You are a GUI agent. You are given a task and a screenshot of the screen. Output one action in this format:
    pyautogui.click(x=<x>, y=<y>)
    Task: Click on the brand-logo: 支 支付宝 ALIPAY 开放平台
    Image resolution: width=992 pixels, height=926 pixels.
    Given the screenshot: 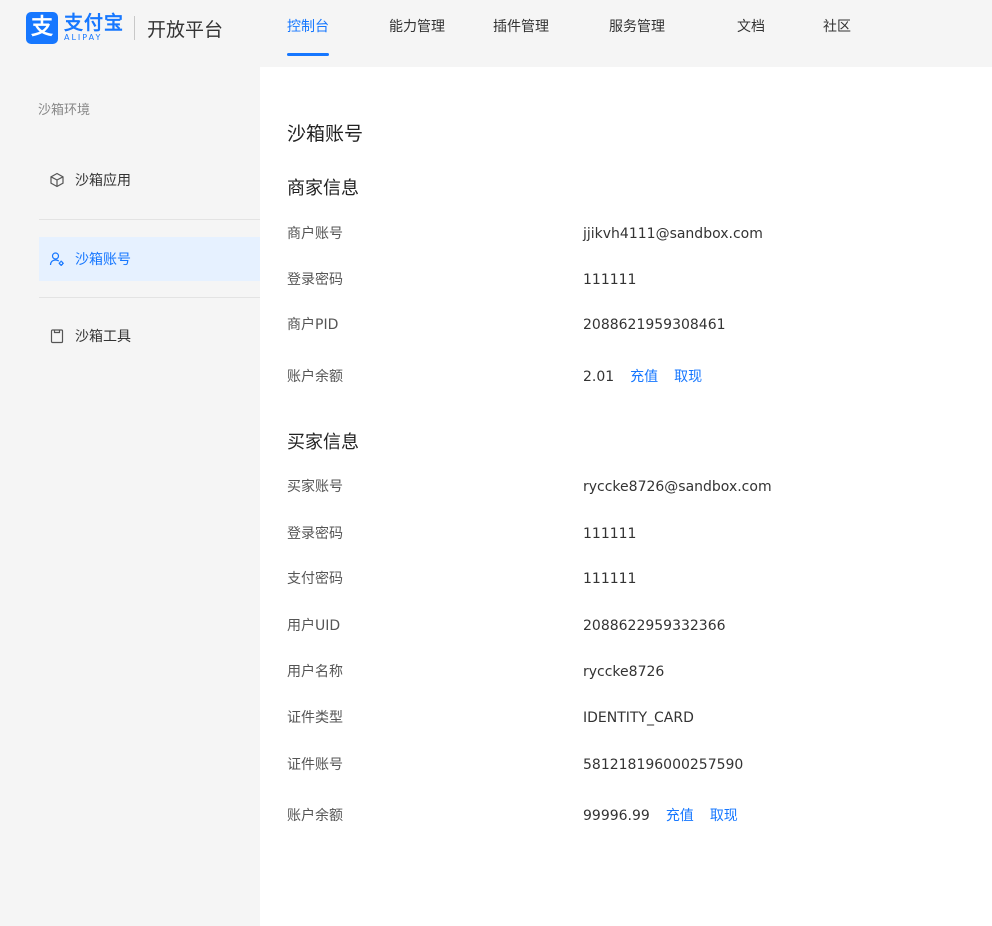 What is the action you would take?
    pyautogui.click(x=124, y=28)
    